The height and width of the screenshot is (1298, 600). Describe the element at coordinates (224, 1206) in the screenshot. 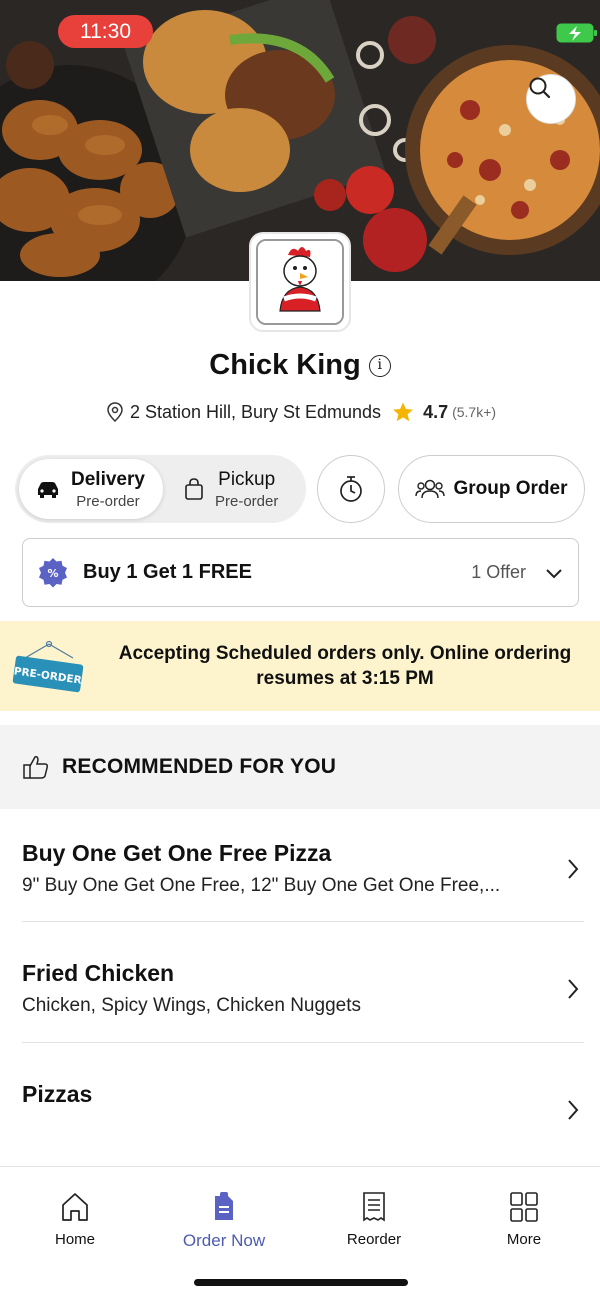

I see `order-icon` at that location.